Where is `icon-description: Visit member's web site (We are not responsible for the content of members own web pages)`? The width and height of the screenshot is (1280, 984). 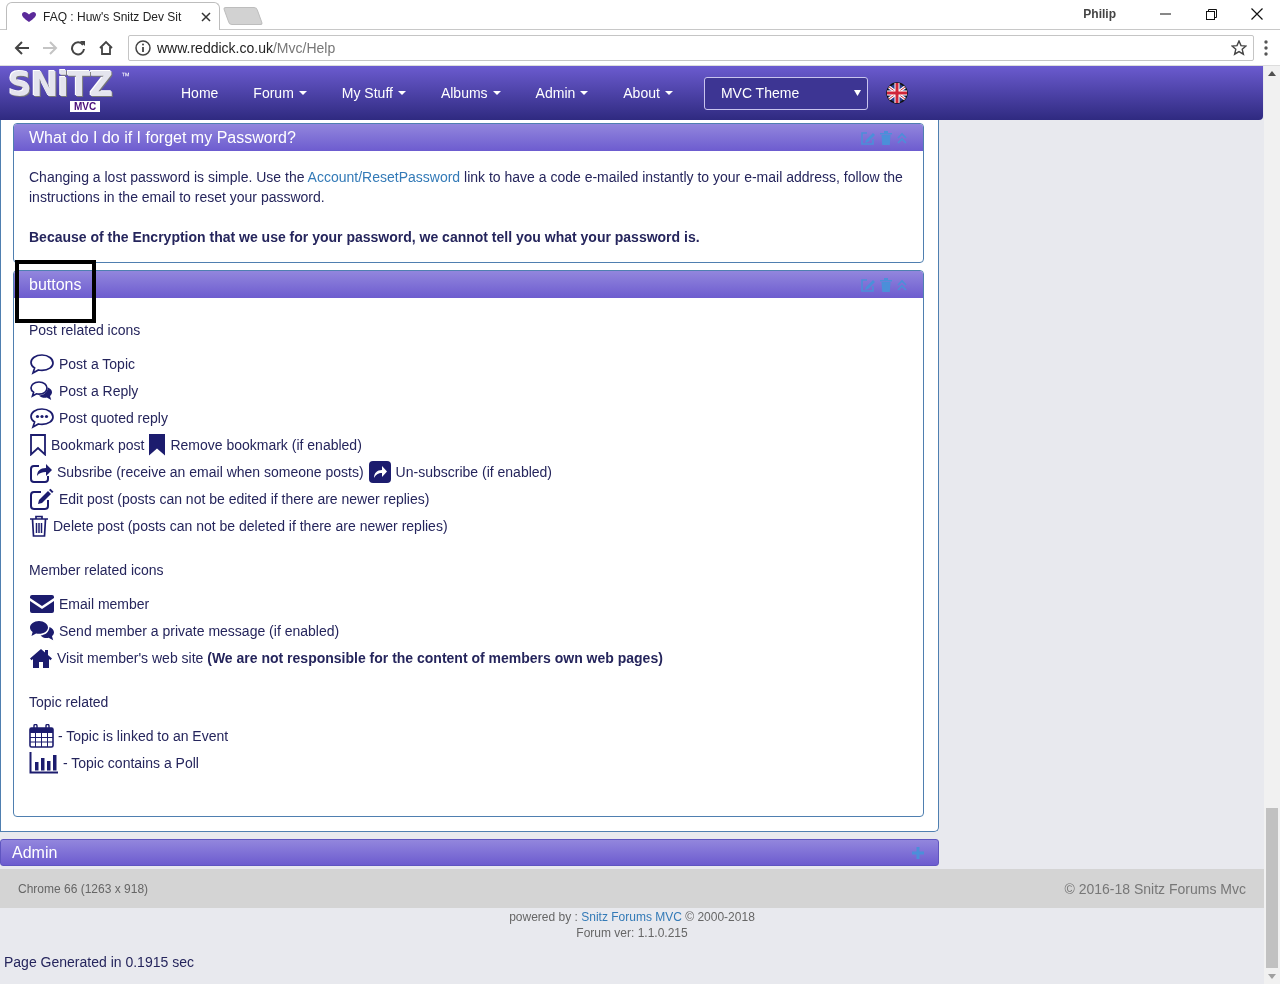
icon-description: Visit member's web site (We are not responsible for the content of members own web pages) is located at coordinates (360, 657).